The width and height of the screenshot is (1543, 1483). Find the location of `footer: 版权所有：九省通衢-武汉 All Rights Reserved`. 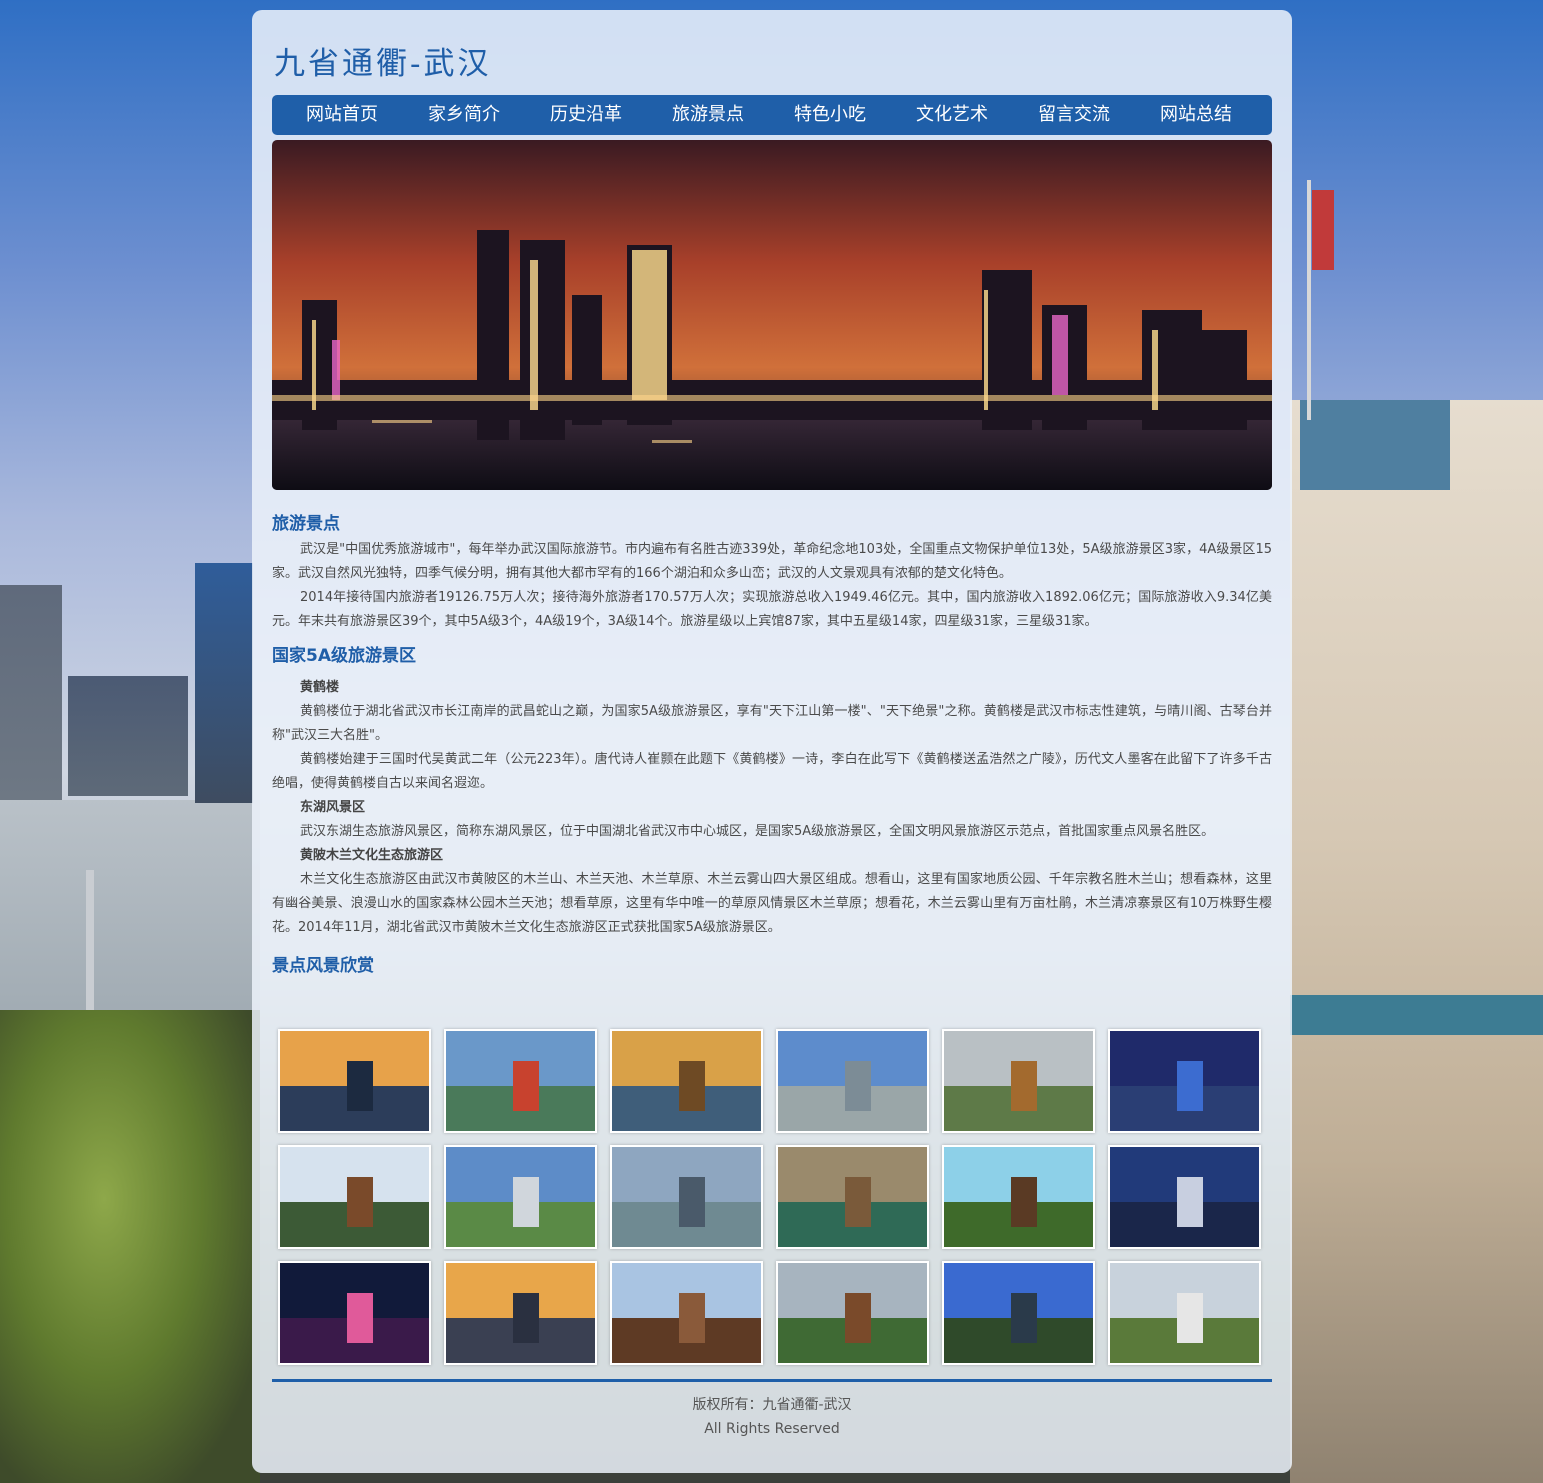

footer: 版权所有：九省通衢-武汉 All Rights Reserved is located at coordinates (772, 1417).